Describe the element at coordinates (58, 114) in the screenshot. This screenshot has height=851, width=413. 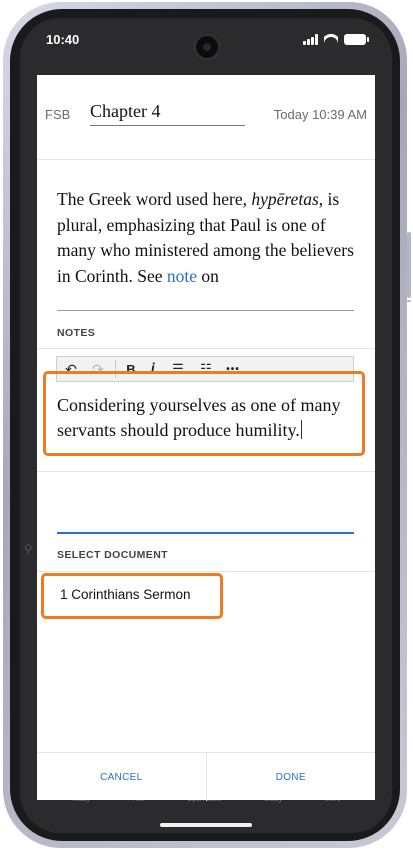
I see `resource-abbreviation: FSB` at that location.